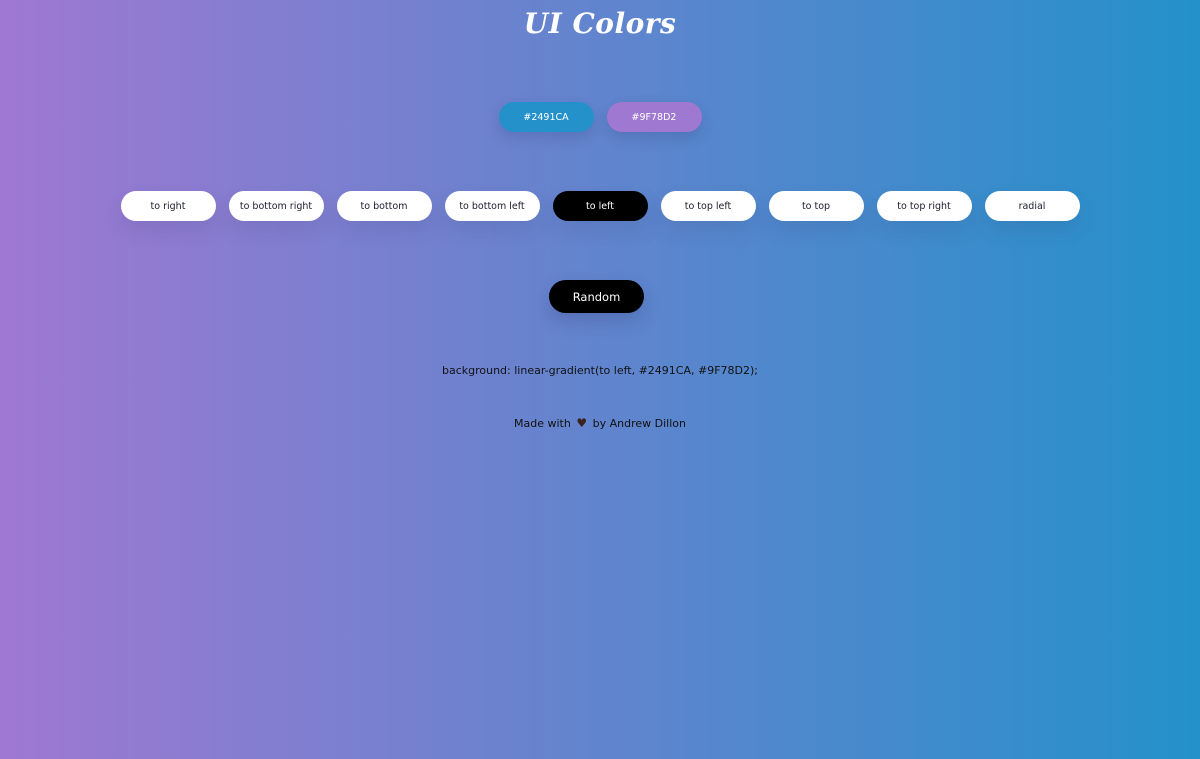 The image size is (1200, 759). I want to click on direction-to-left-button: to left, so click(600, 206).